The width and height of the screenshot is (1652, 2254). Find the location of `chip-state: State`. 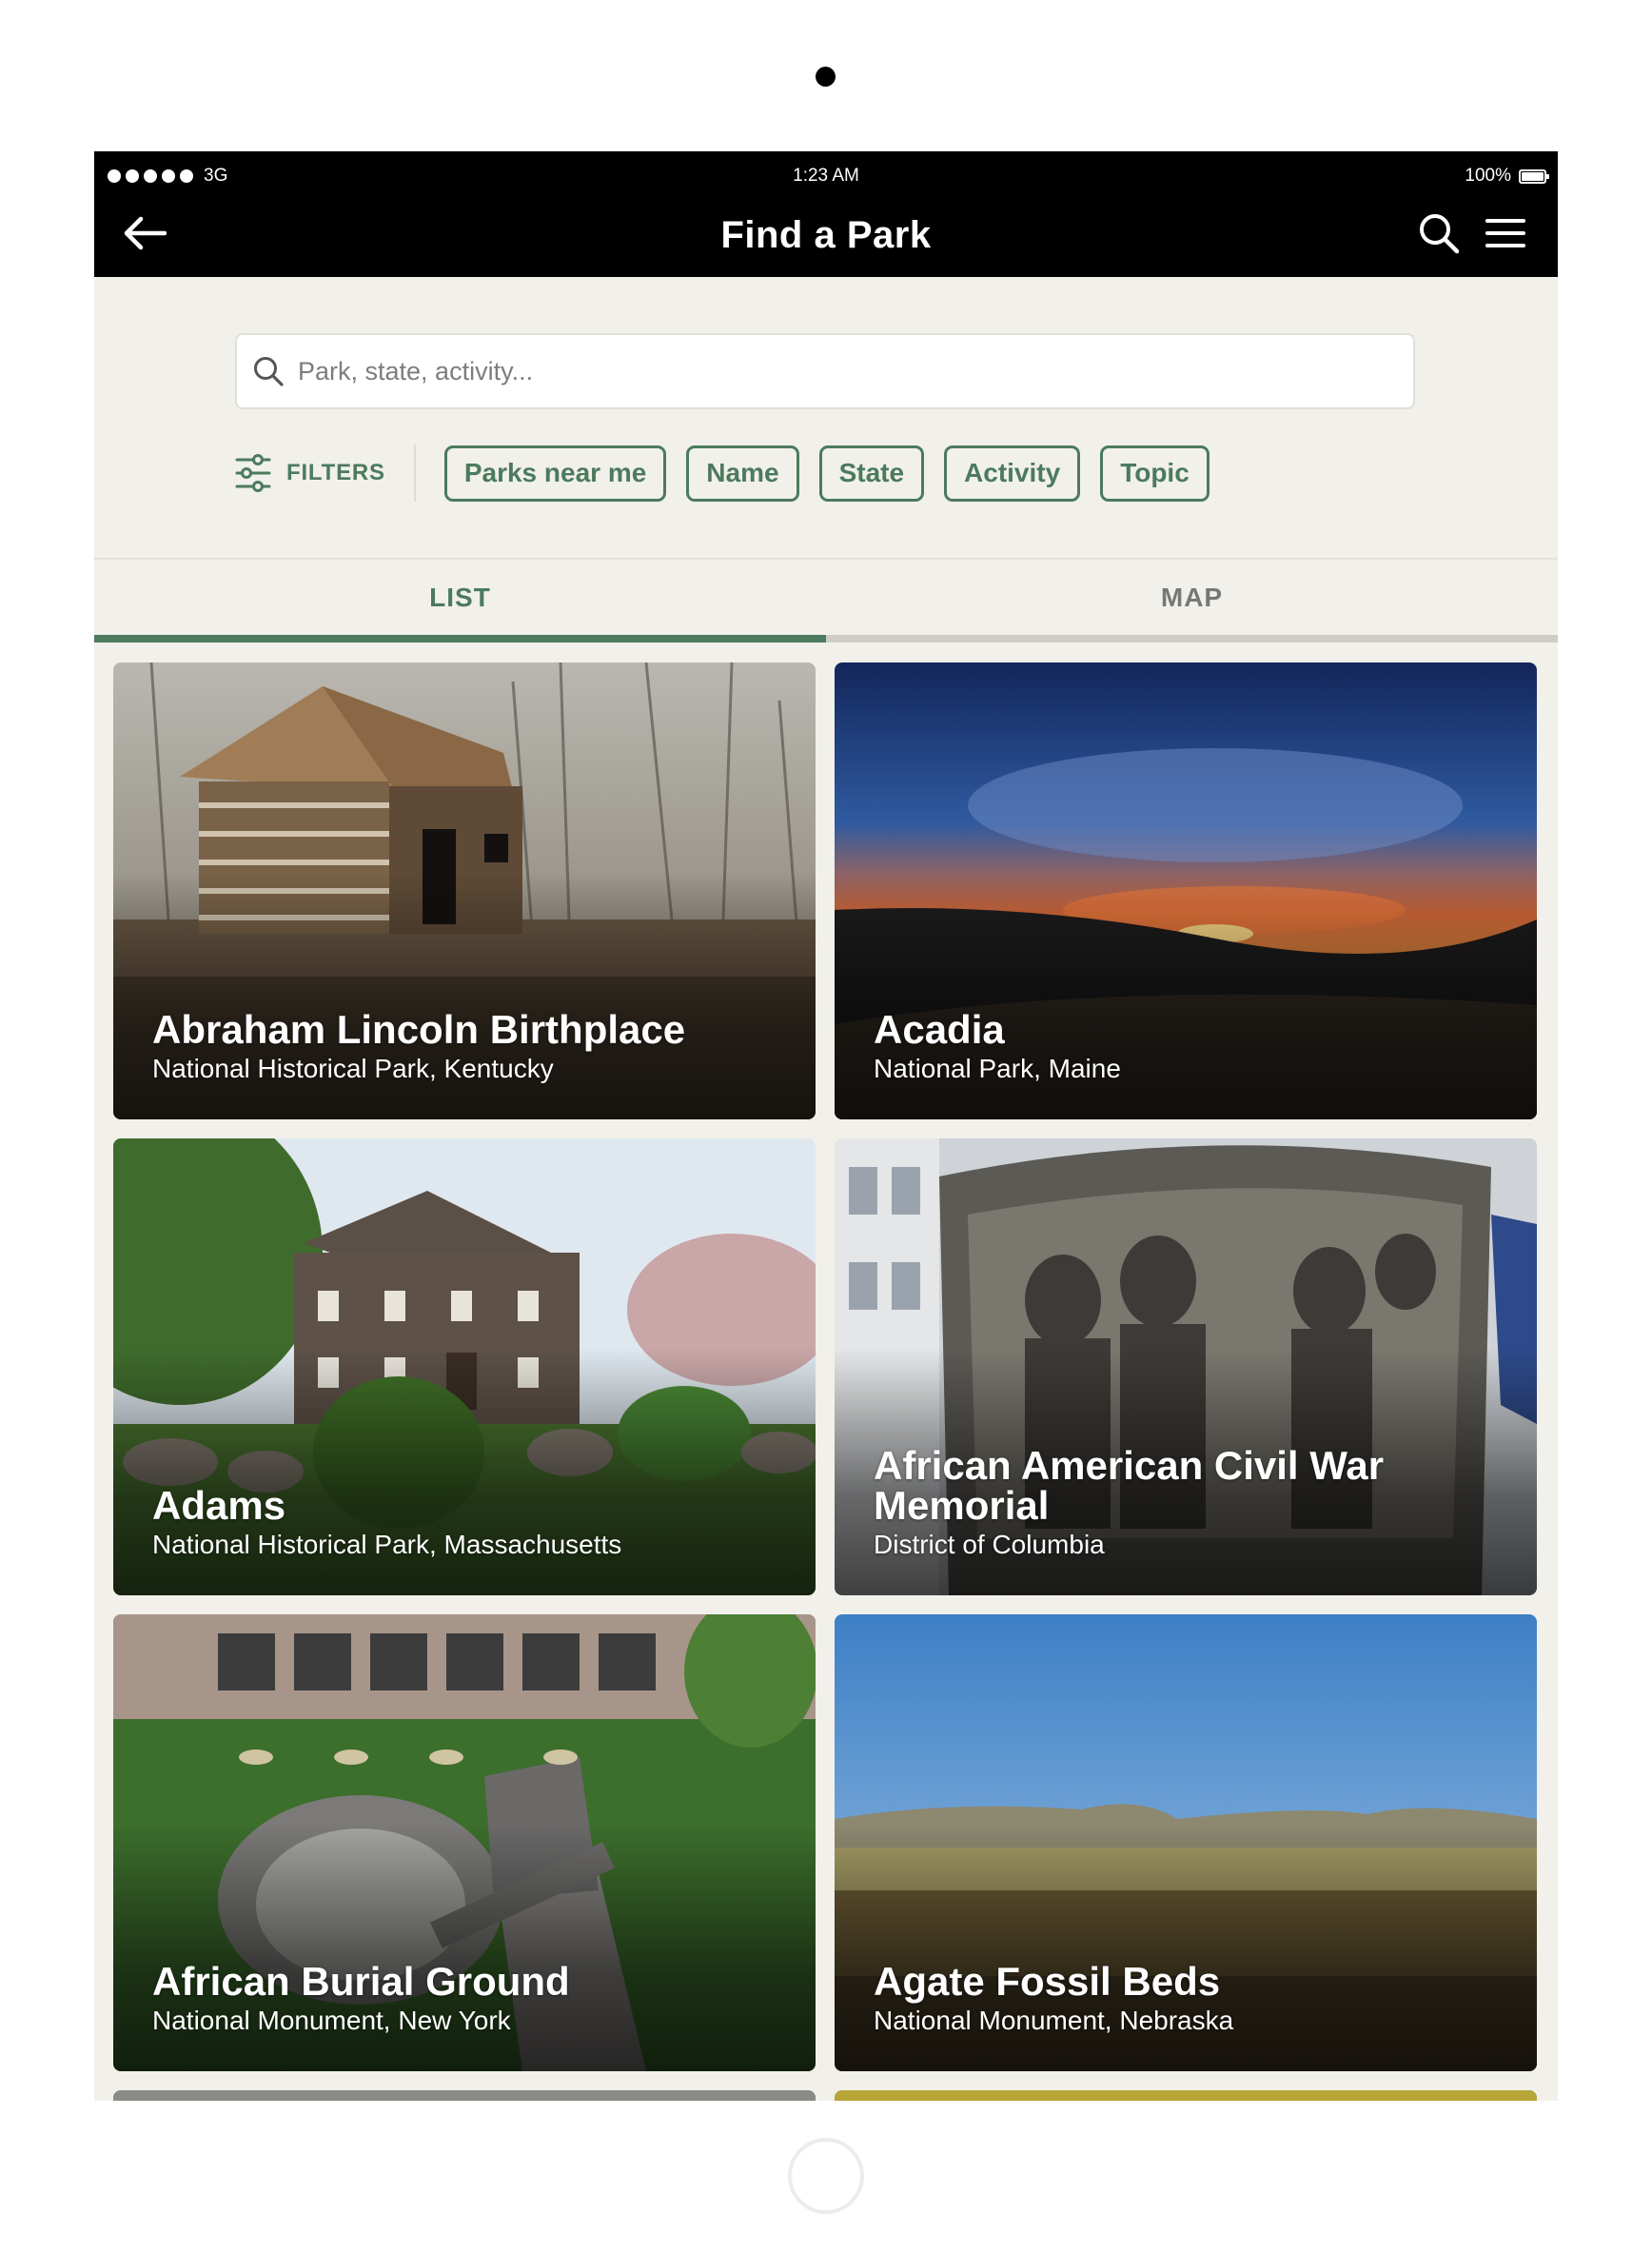

chip-state: State is located at coordinates (872, 473).